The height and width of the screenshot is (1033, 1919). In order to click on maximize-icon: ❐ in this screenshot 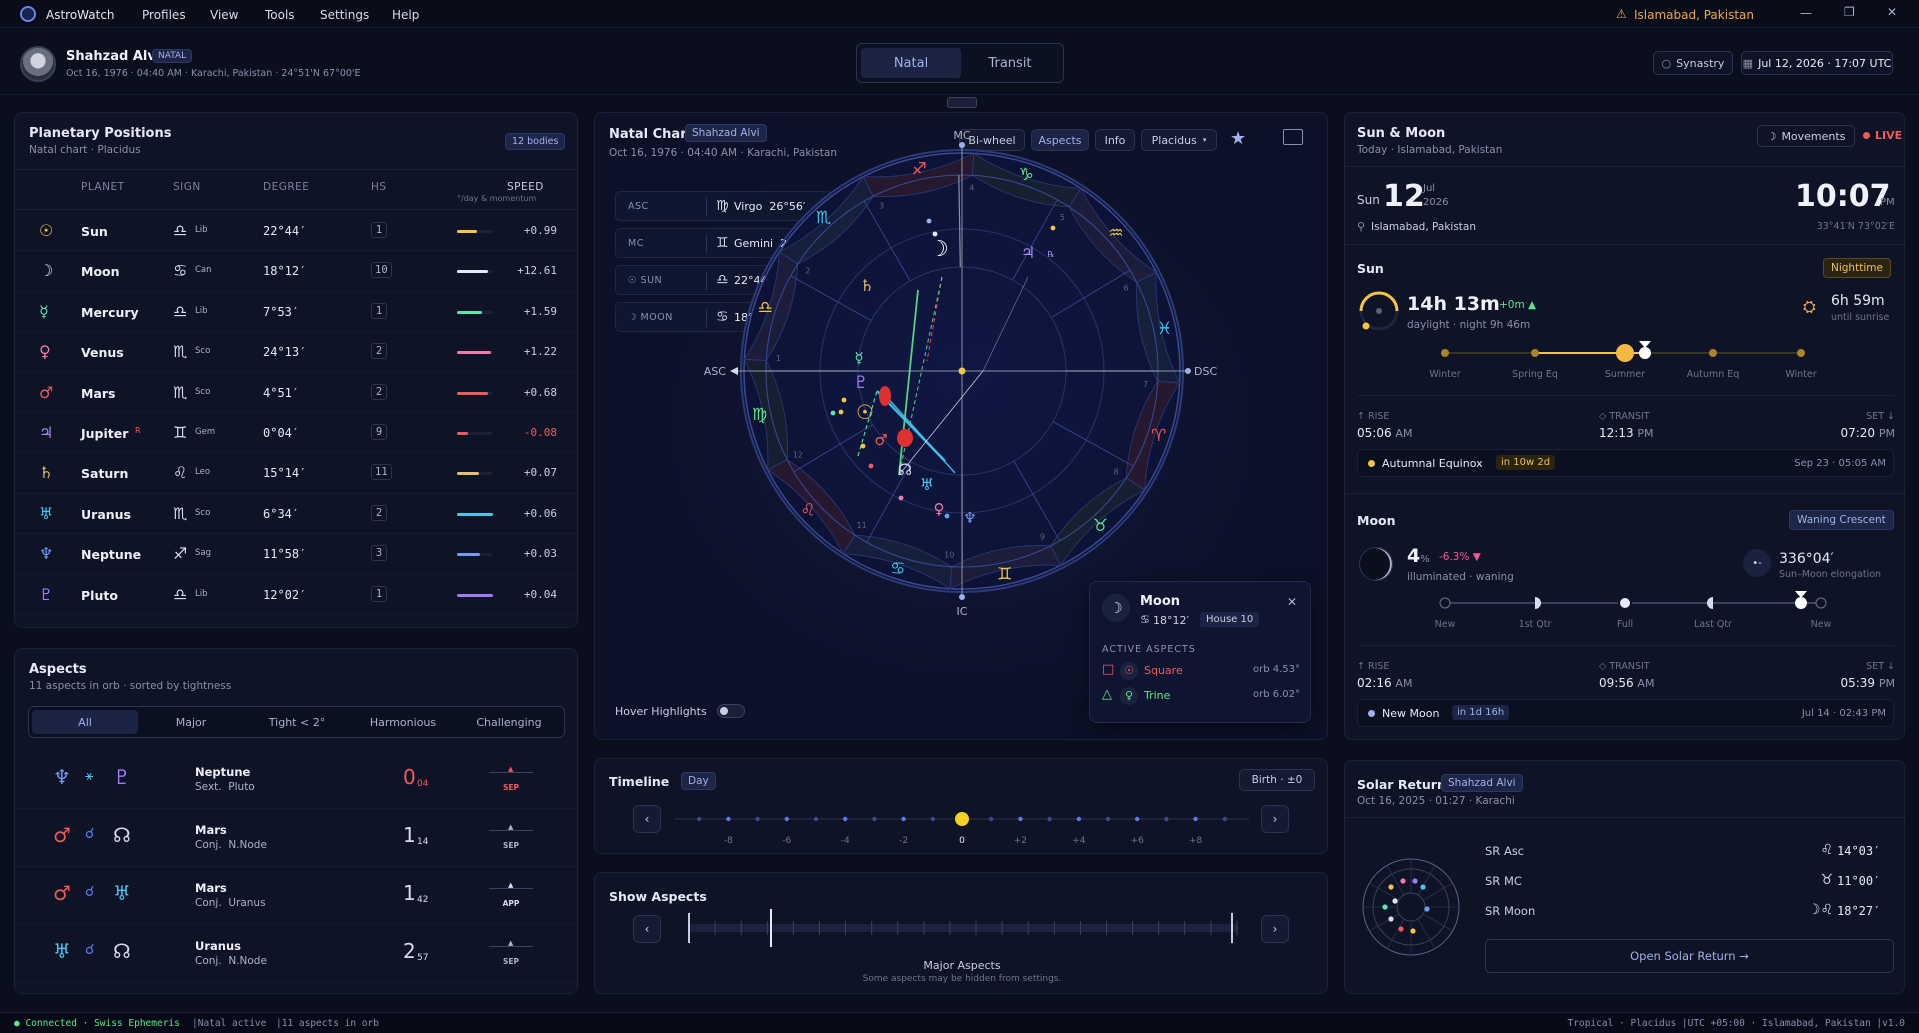, I will do `click(1849, 12)`.